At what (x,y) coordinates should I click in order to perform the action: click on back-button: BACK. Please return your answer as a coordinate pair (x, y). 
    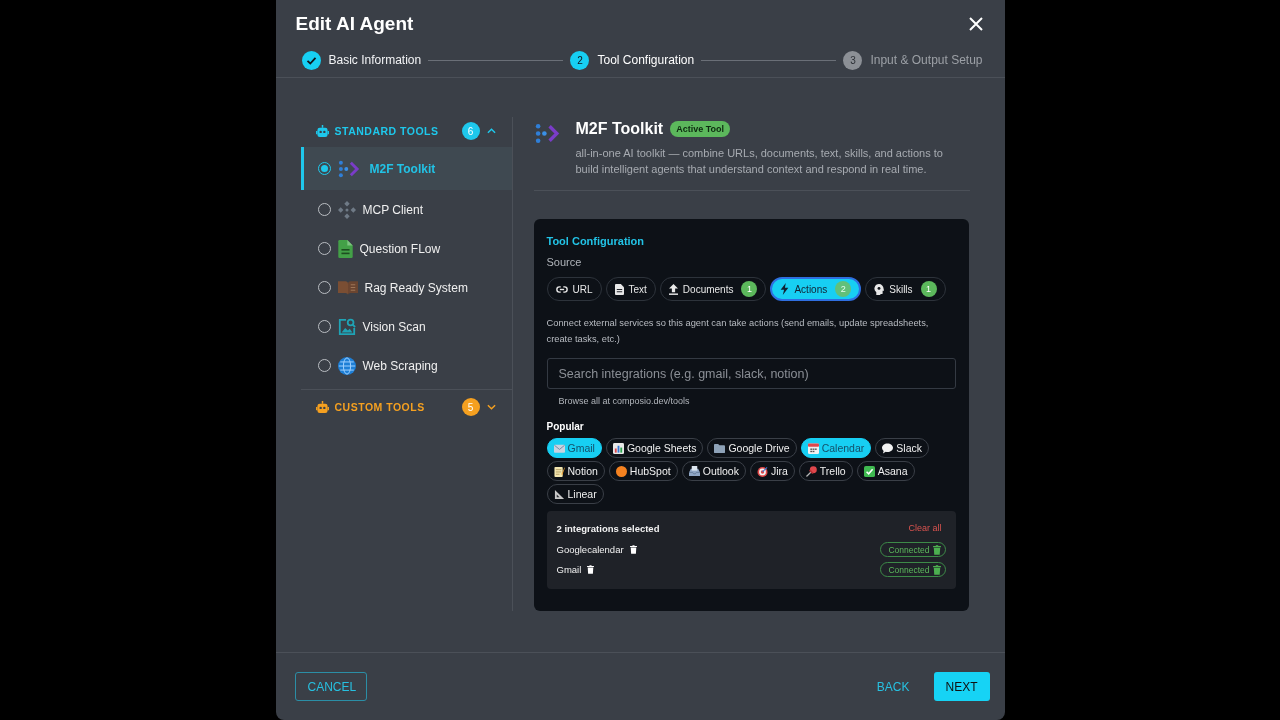
    Looking at the image, I should click on (893, 686).